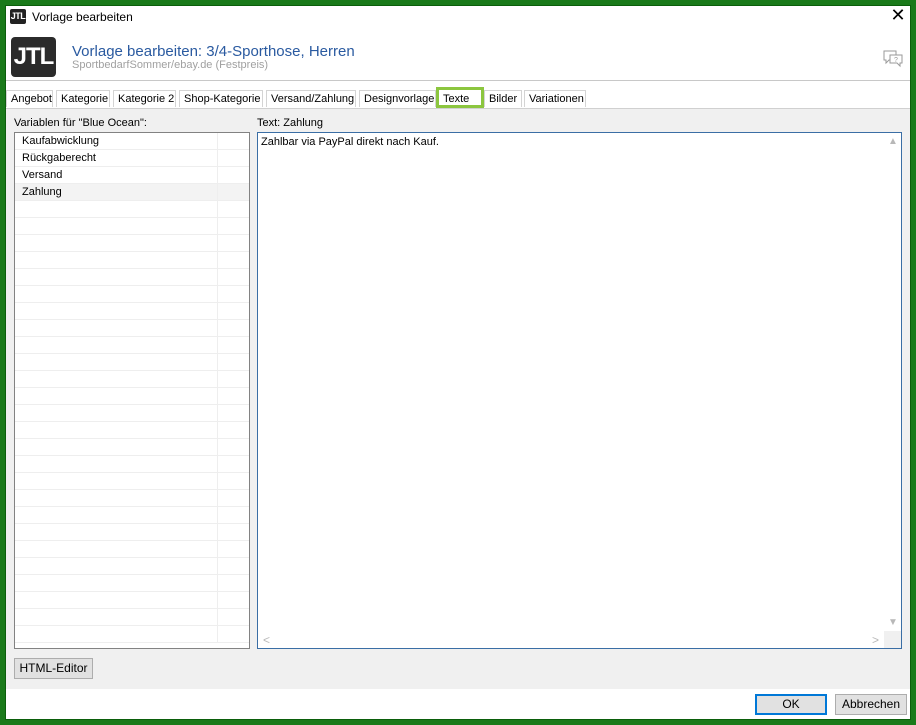 The height and width of the screenshot is (725, 916). What do you see at coordinates (791, 704) in the screenshot?
I see `ok-button: OK` at bounding box center [791, 704].